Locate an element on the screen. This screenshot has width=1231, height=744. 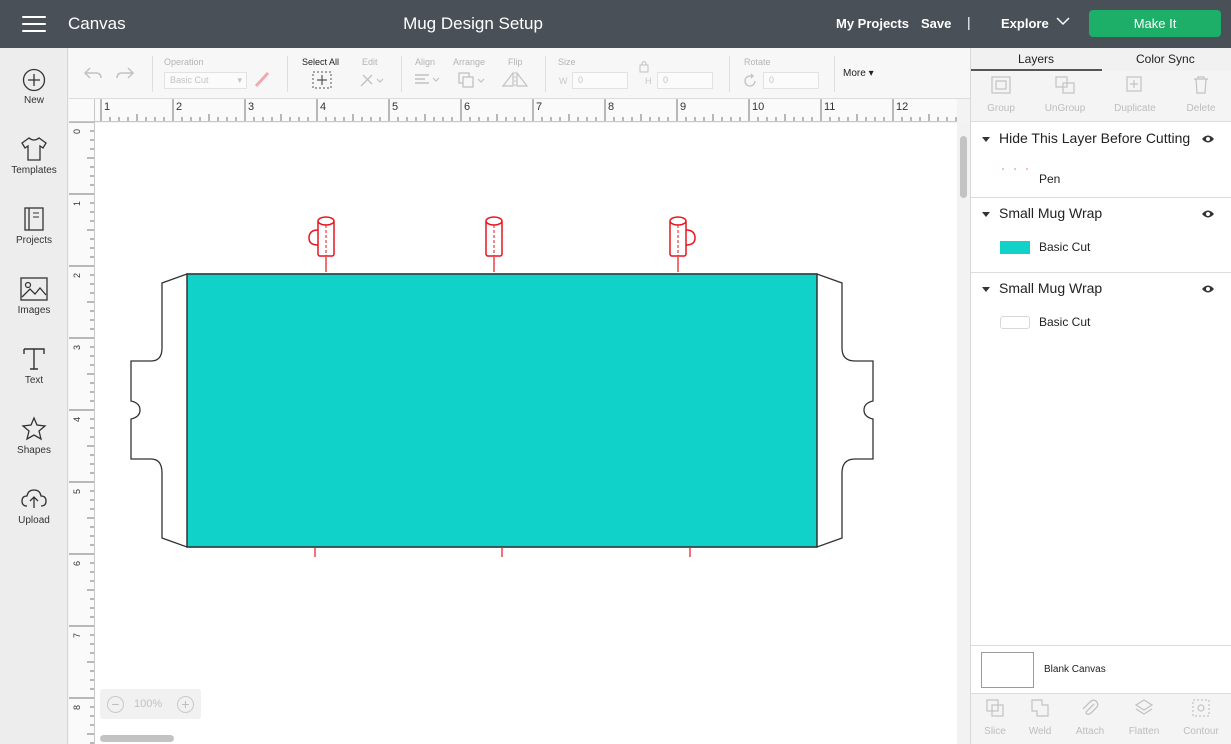
height-input: 0 is located at coordinates (685, 80).